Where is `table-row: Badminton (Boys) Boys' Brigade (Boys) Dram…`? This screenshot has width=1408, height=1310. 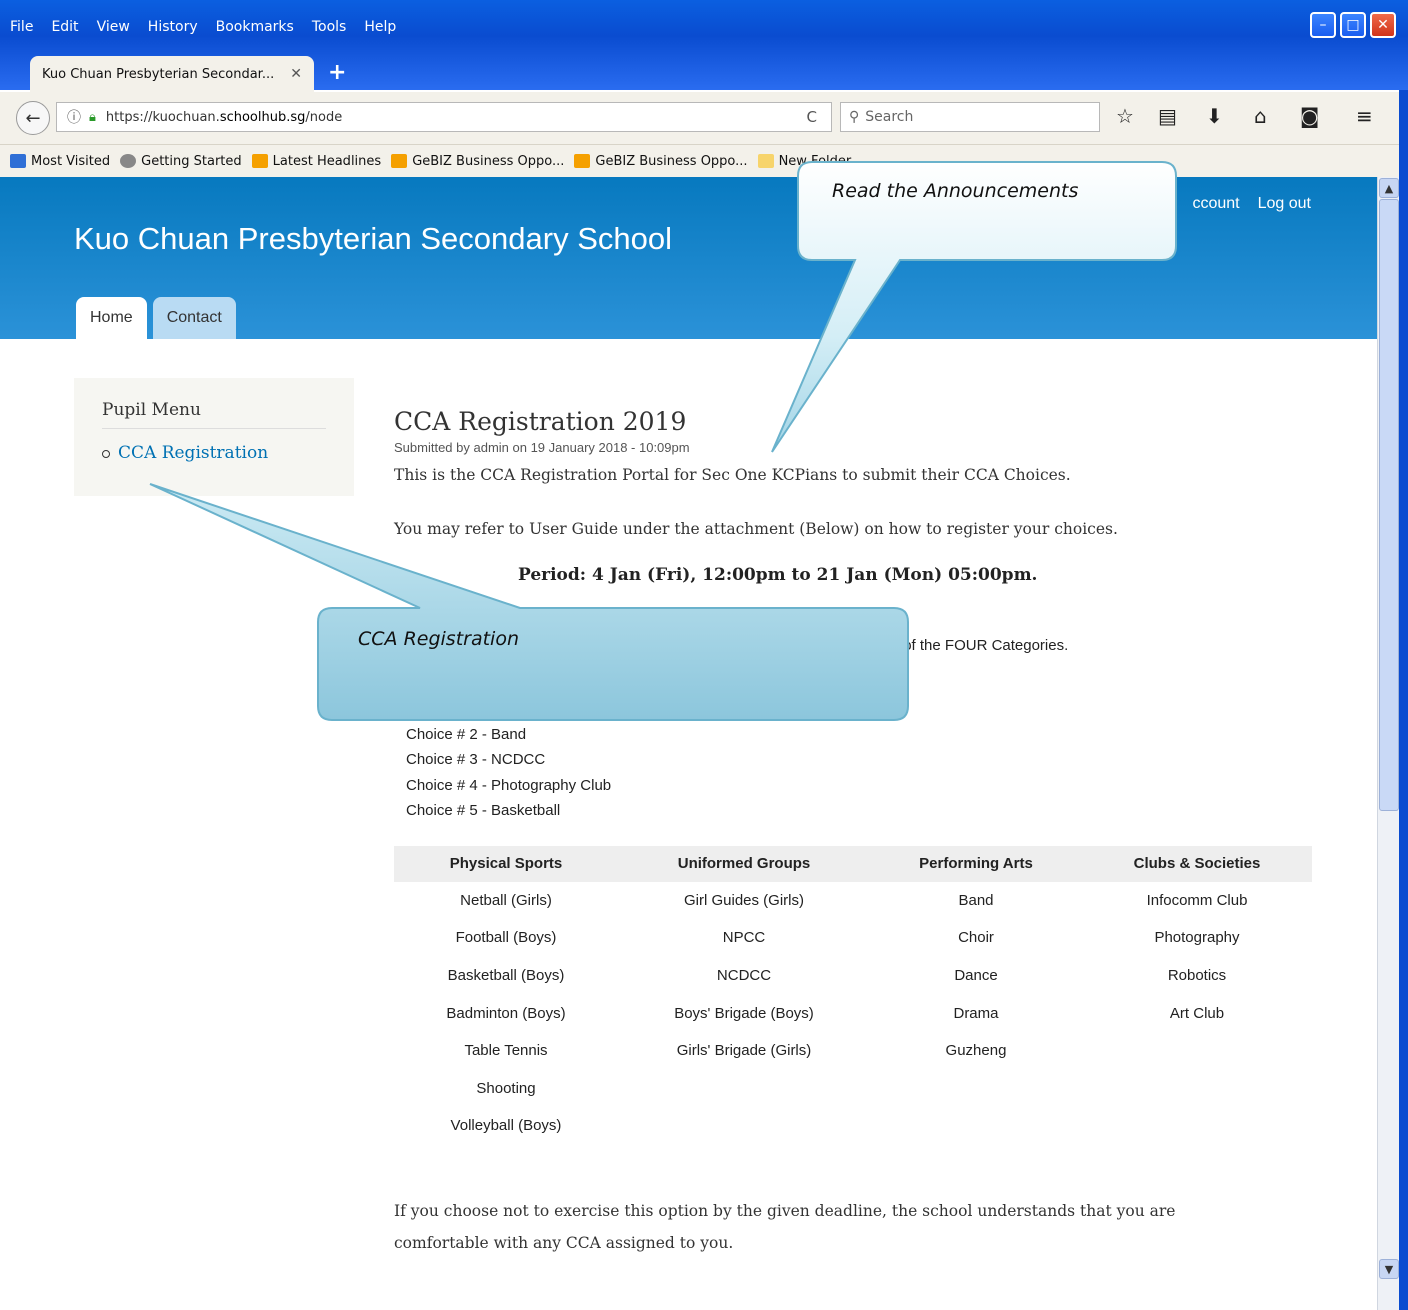 table-row: Badminton (Boys) Boys' Brigade (Boys) Dram… is located at coordinates (853, 1013).